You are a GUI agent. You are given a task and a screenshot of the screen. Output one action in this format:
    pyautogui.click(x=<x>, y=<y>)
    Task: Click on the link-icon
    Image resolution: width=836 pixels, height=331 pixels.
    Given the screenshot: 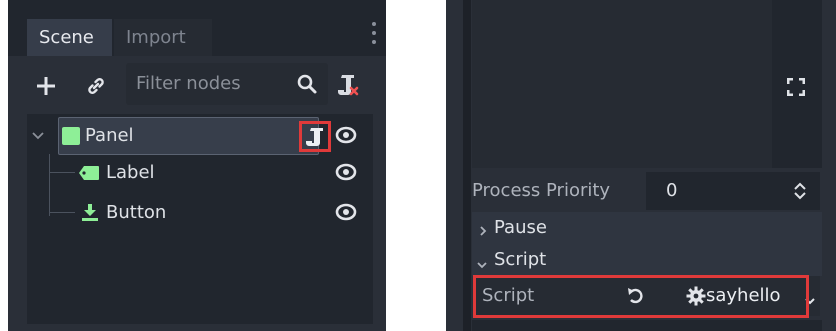 What is the action you would take?
    pyautogui.click(x=96, y=86)
    